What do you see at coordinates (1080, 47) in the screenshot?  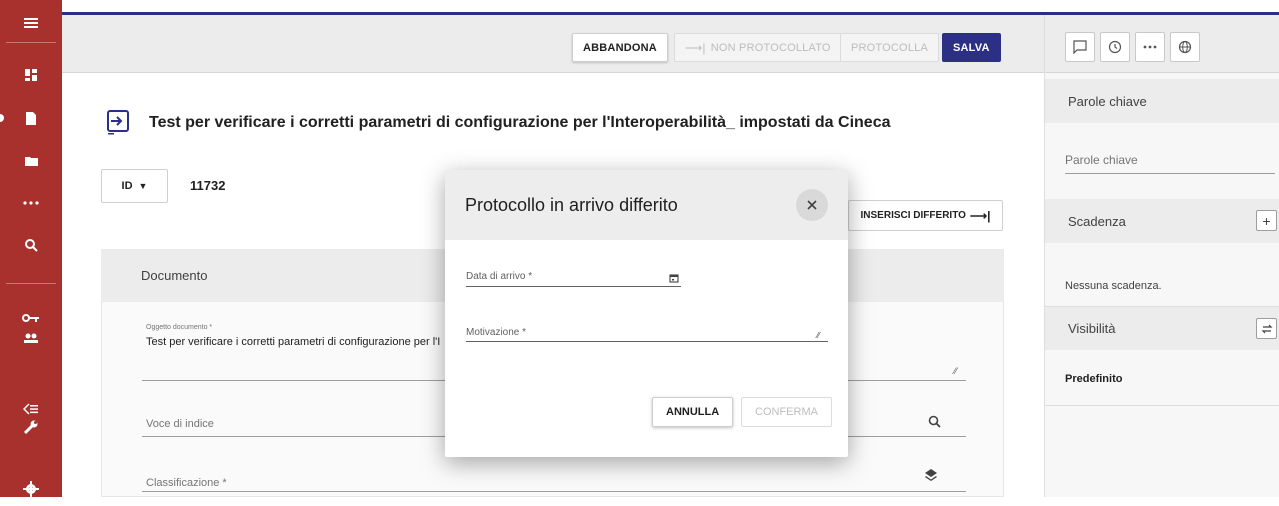 I see `comment-icon` at bounding box center [1080, 47].